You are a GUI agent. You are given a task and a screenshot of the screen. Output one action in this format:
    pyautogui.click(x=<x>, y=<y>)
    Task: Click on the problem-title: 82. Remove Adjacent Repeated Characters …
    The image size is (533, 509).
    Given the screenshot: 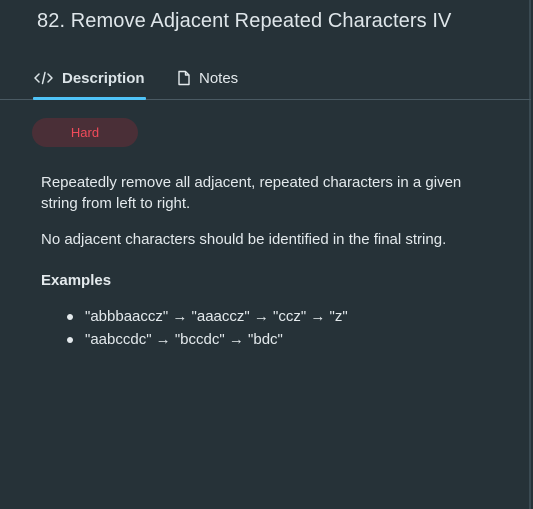 What is the action you would take?
    pyautogui.click(x=244, y=21)
    